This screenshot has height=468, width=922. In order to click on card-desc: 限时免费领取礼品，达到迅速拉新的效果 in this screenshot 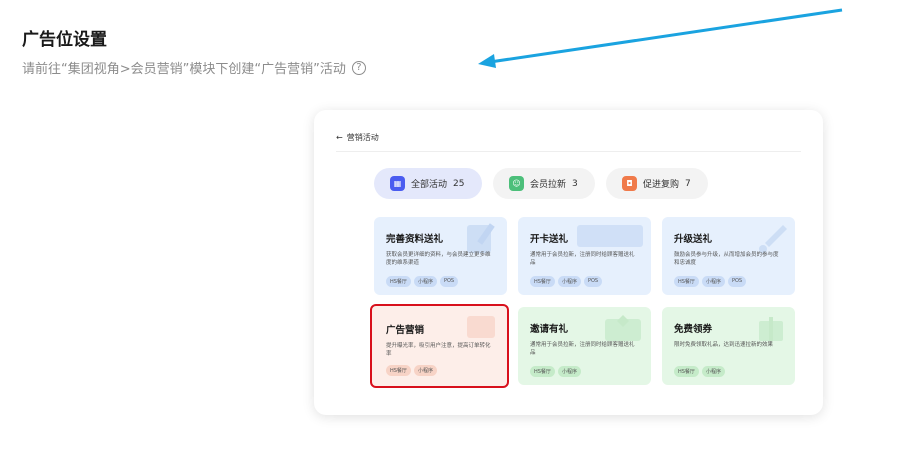, I will do `click(724, 345)`.